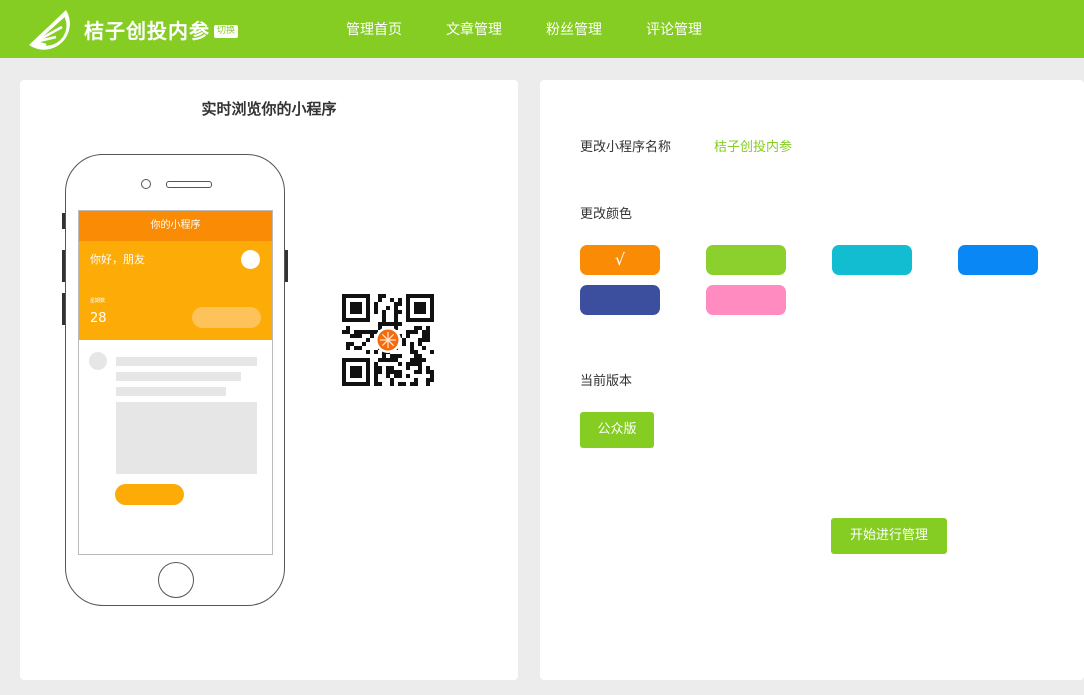 The image size is (1084, 695). Describe the element at coordinates (674, 29) in the screenshot. I see `nav-comments: 评论管理` at that location.